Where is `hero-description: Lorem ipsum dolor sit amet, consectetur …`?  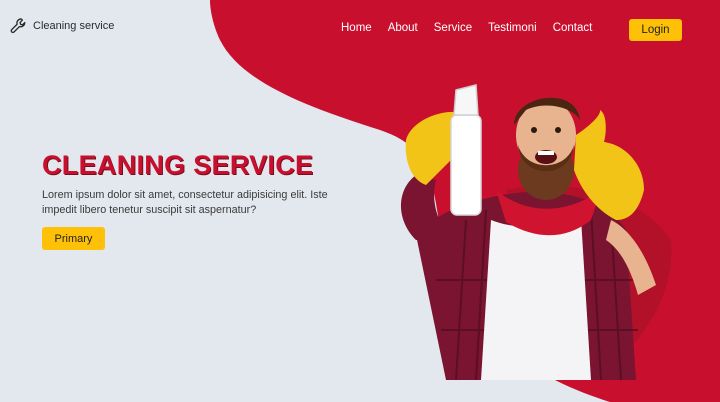
hero-description: Lorem ipsum dolor sit amet, consectetur … is located at coordinates (185, 202).